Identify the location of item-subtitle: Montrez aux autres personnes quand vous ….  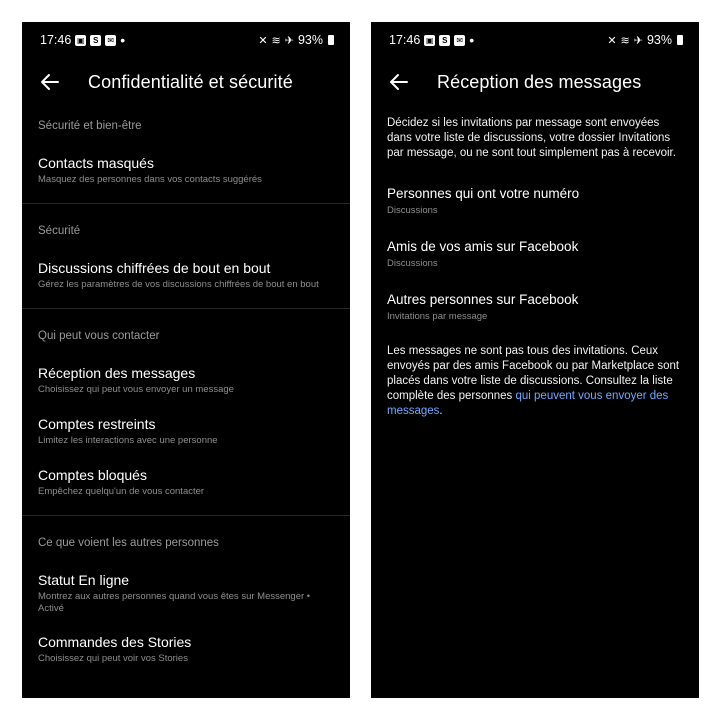
(174, 602).